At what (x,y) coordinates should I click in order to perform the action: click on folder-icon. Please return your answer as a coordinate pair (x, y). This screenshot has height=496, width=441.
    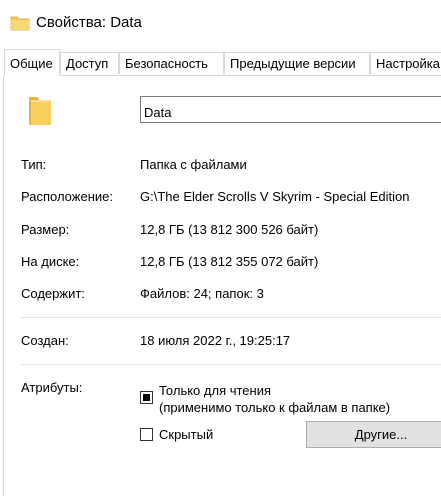
    Looking at the image, I should click on (20, 23).